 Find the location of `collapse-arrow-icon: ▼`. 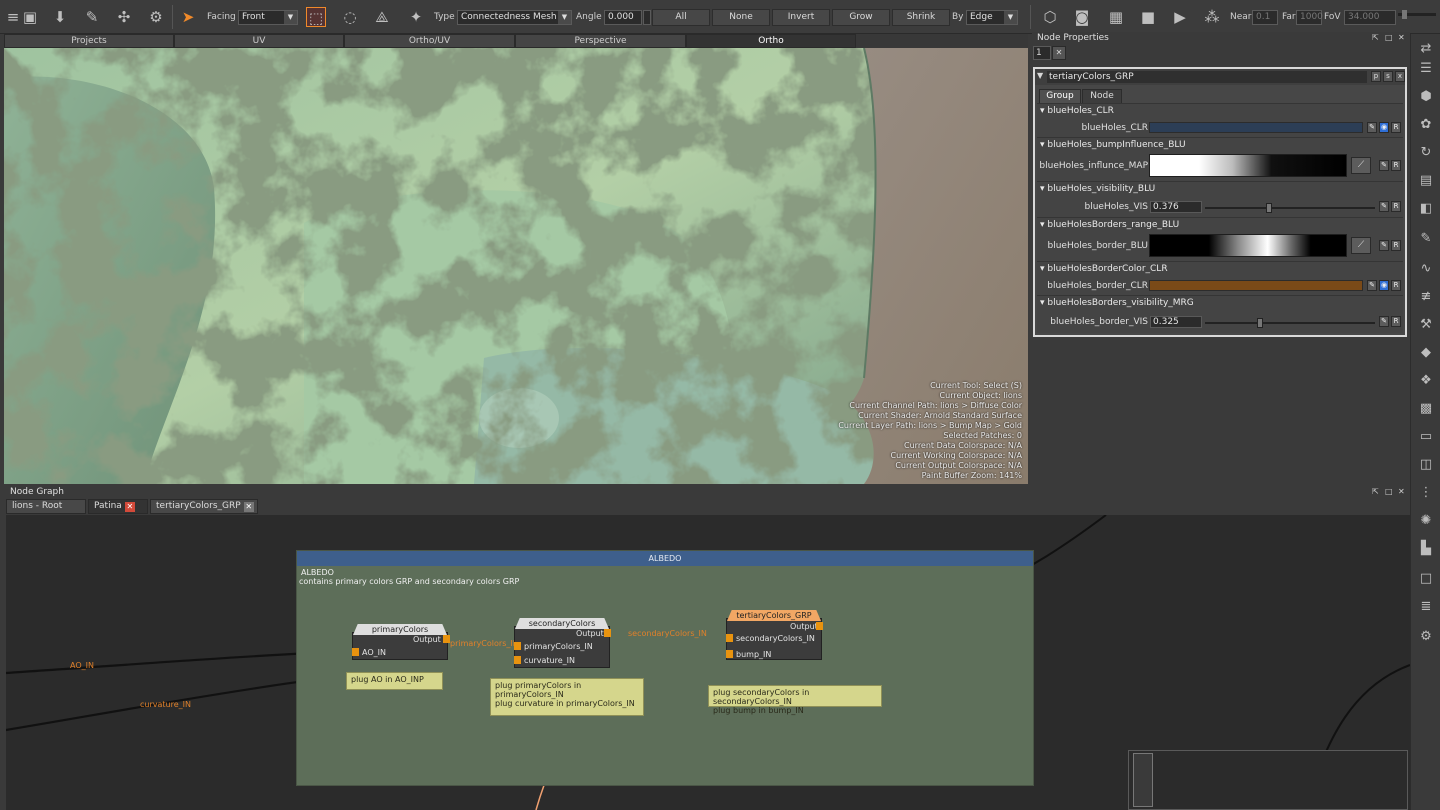

collapse-arrow-icon: ▼ is located at coordinates (1040, 75).